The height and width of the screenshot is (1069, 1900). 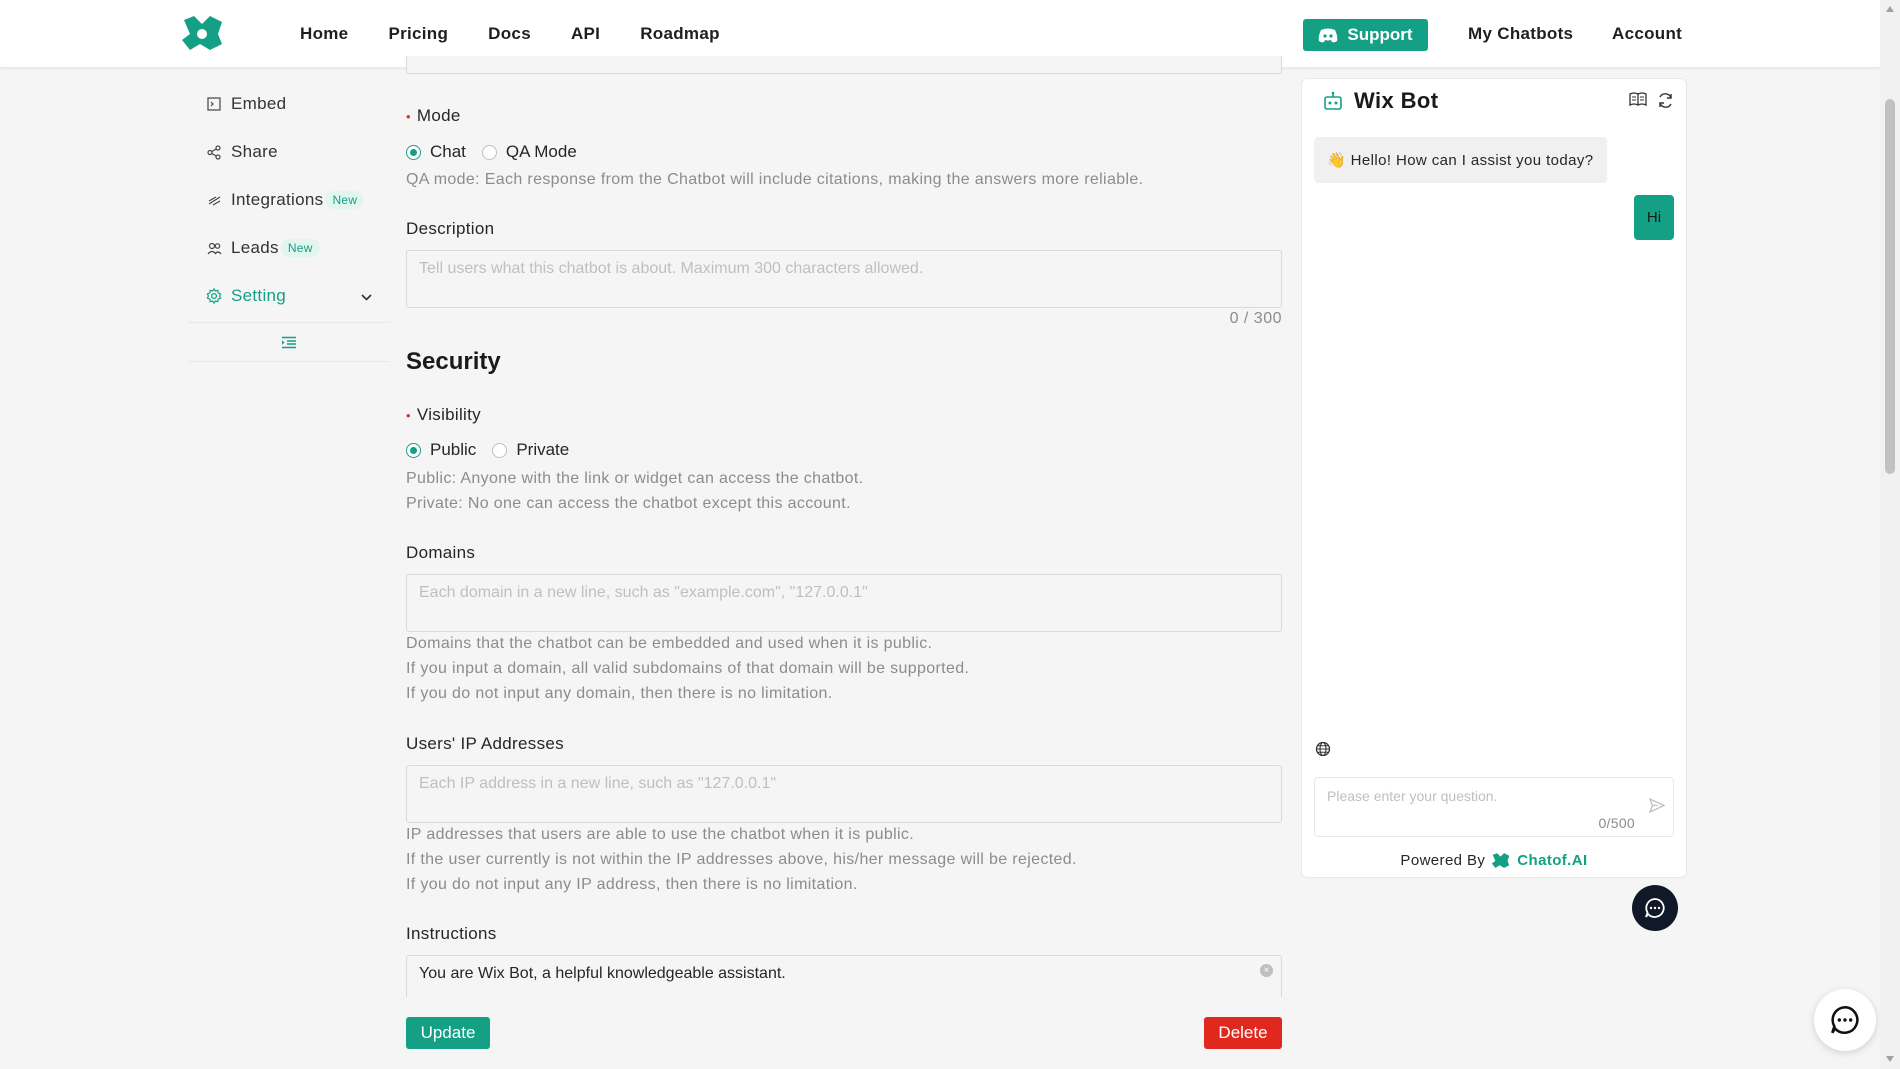 What do you see at coordinates (1396, 100) in the screenshot?
I see `chat-title: Wix Bot` at bounding box center [1396, 100].